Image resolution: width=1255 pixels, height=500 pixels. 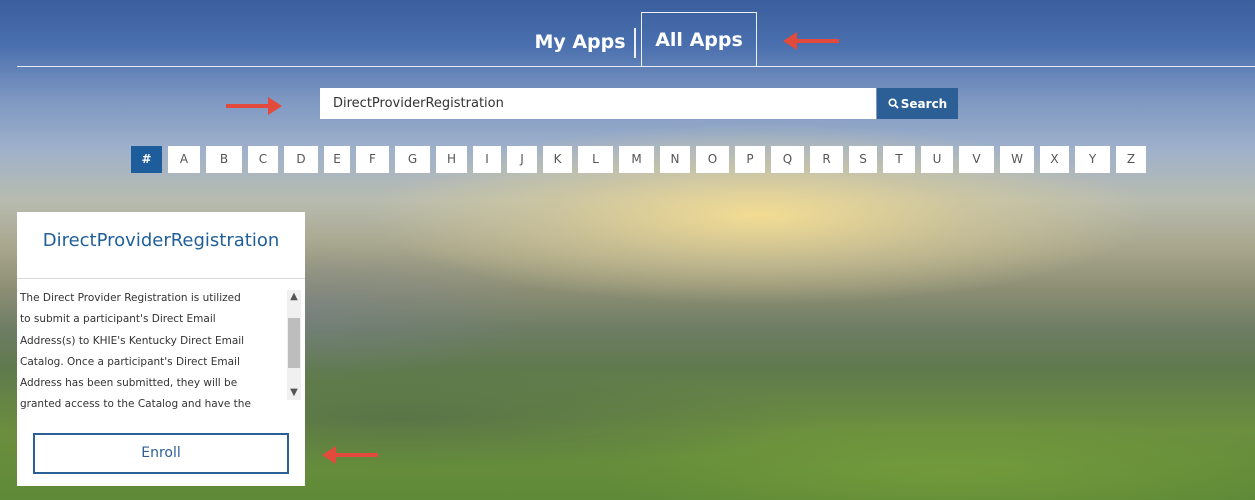 I want to click on letter-filter-g: G, so click(x=412, y=159).